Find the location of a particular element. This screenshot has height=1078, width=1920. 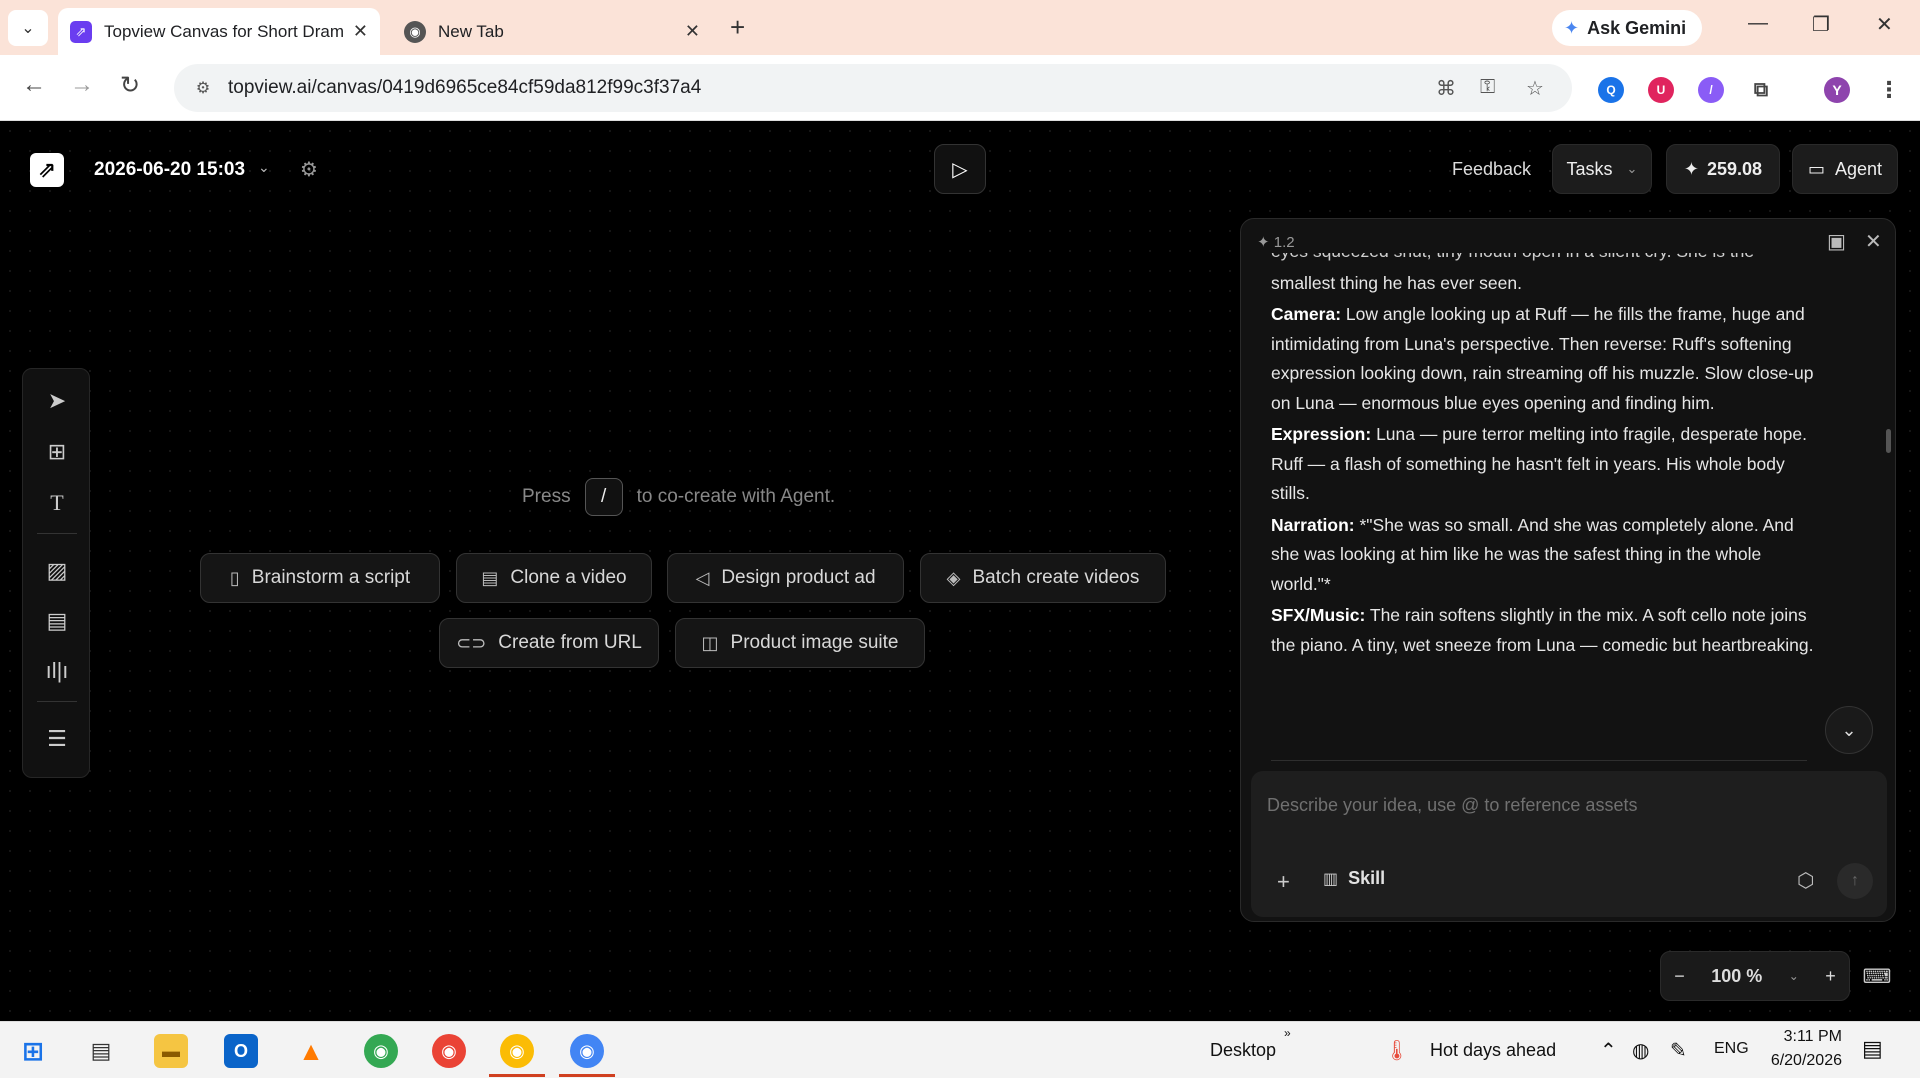

chat-scrollbar is located at coordinates (1888, 441).